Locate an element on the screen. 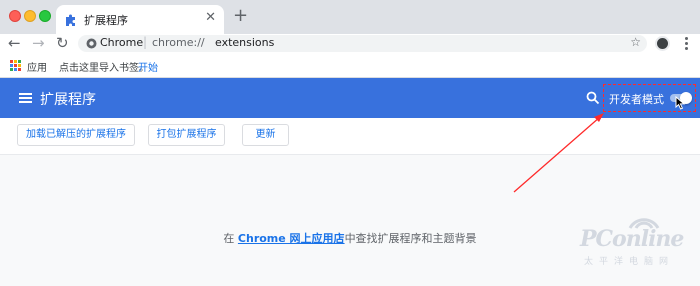  watermark-brand: PConline is located at coordinates (632, 239).